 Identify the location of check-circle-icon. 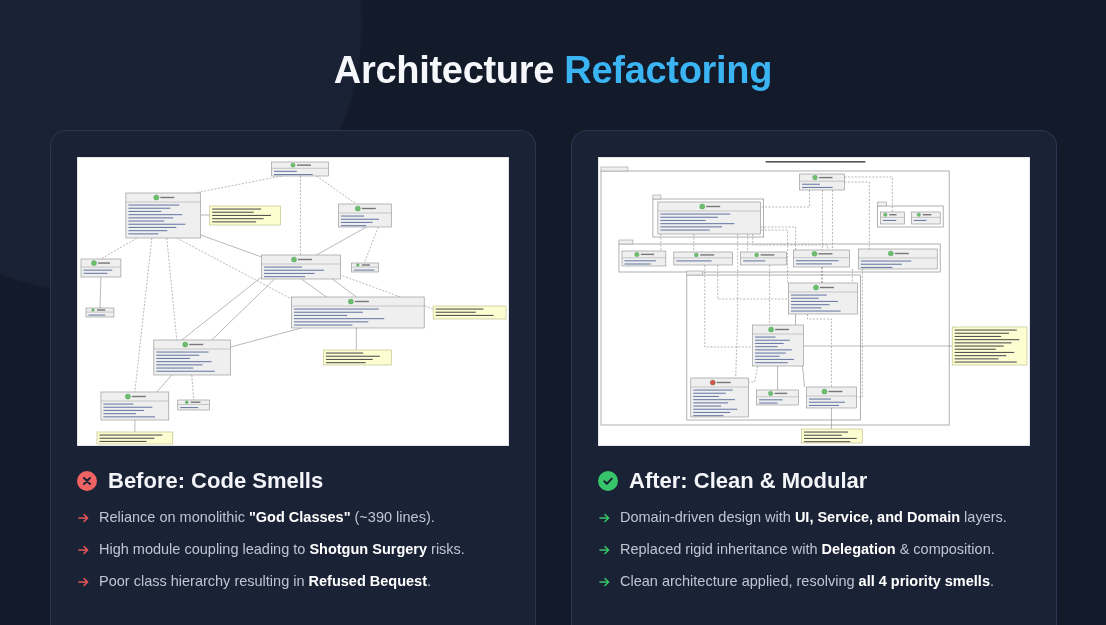
(608, 481).